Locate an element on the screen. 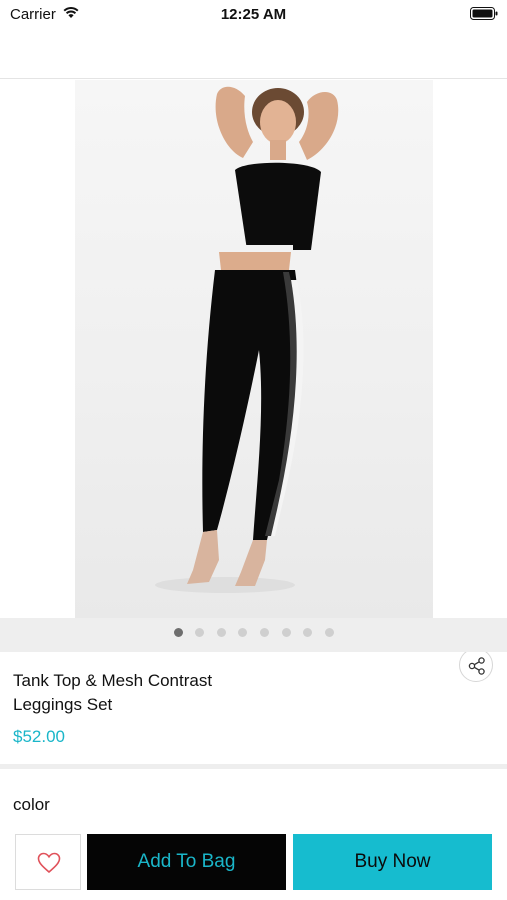  status-bar: Carrier 12:25 AM is located at coordinates (253, 15).